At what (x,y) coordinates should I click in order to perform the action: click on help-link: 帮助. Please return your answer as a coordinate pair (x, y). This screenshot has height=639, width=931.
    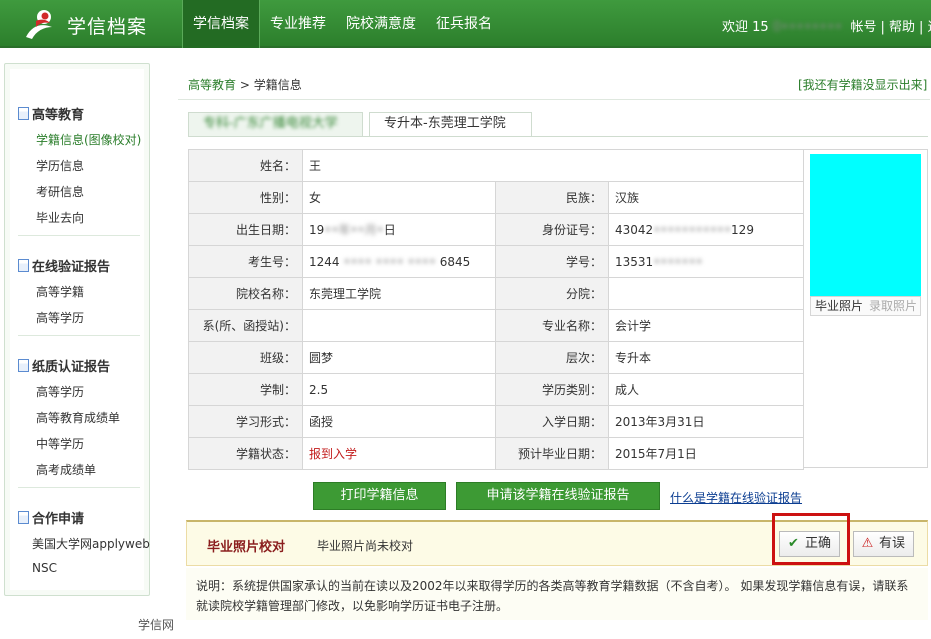
    Looking at the image, I should click on (902, 27).